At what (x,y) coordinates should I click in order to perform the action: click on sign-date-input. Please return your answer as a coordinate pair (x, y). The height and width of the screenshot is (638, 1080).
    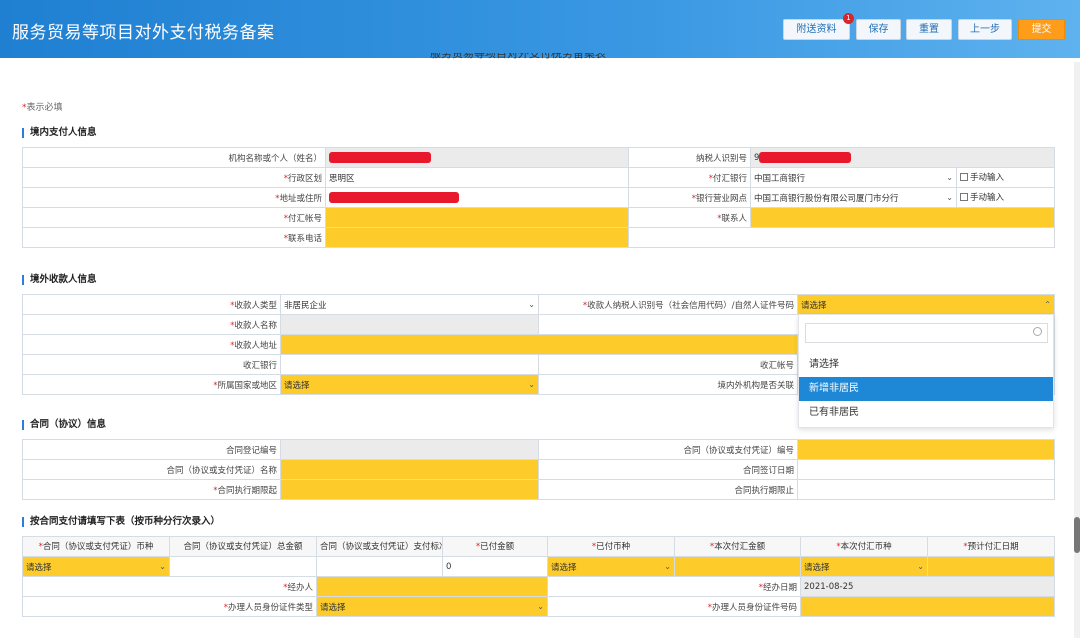
    Looking at the image, I should click on (926, 469).